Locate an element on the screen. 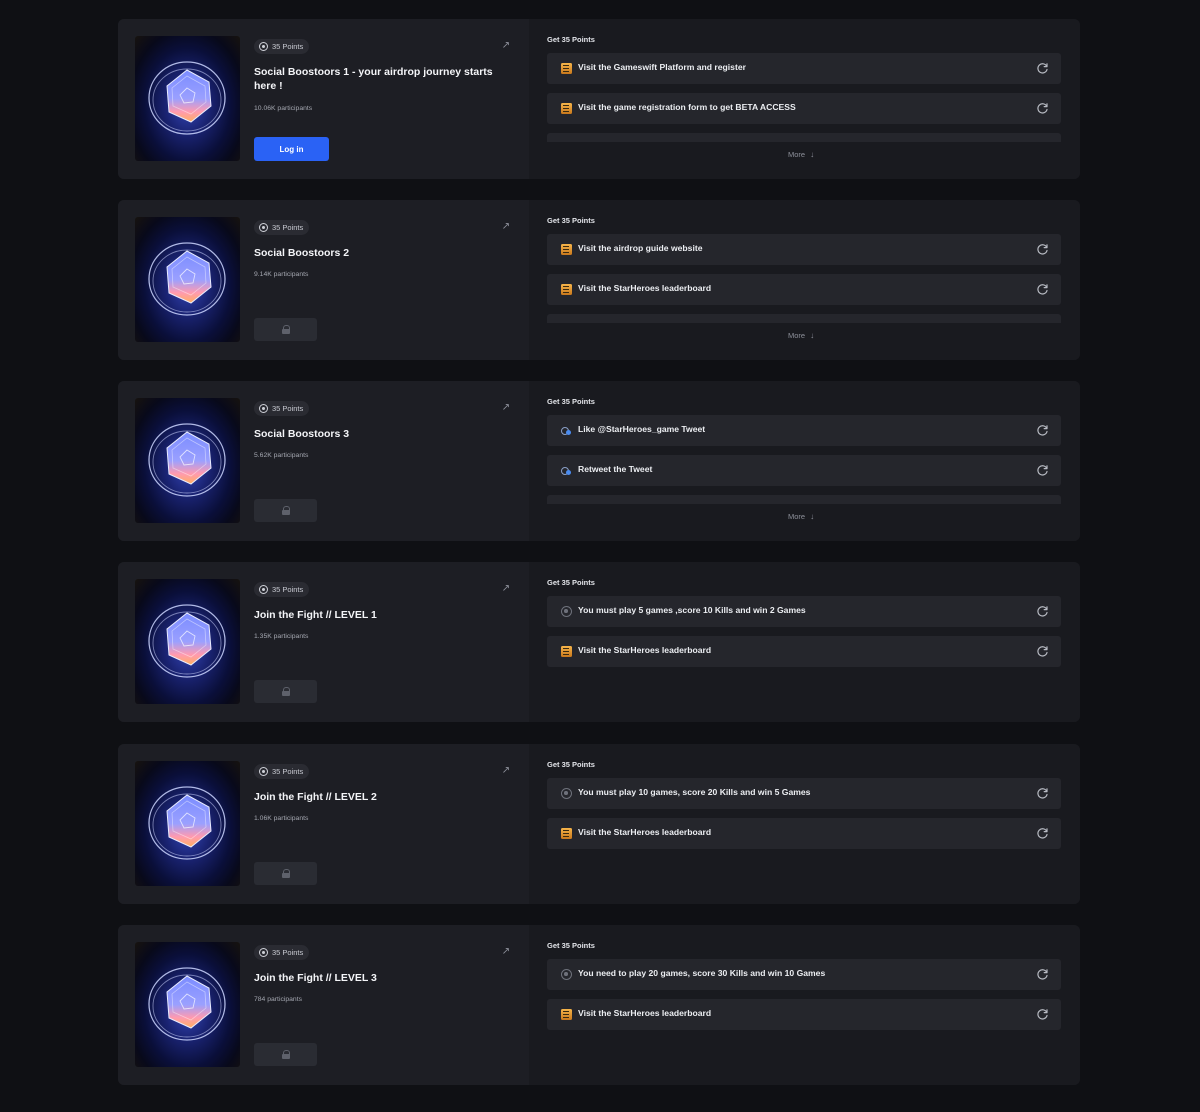 This screenshot has height=1112, width=1200. more-label: More is located at coordinates (797, 516).